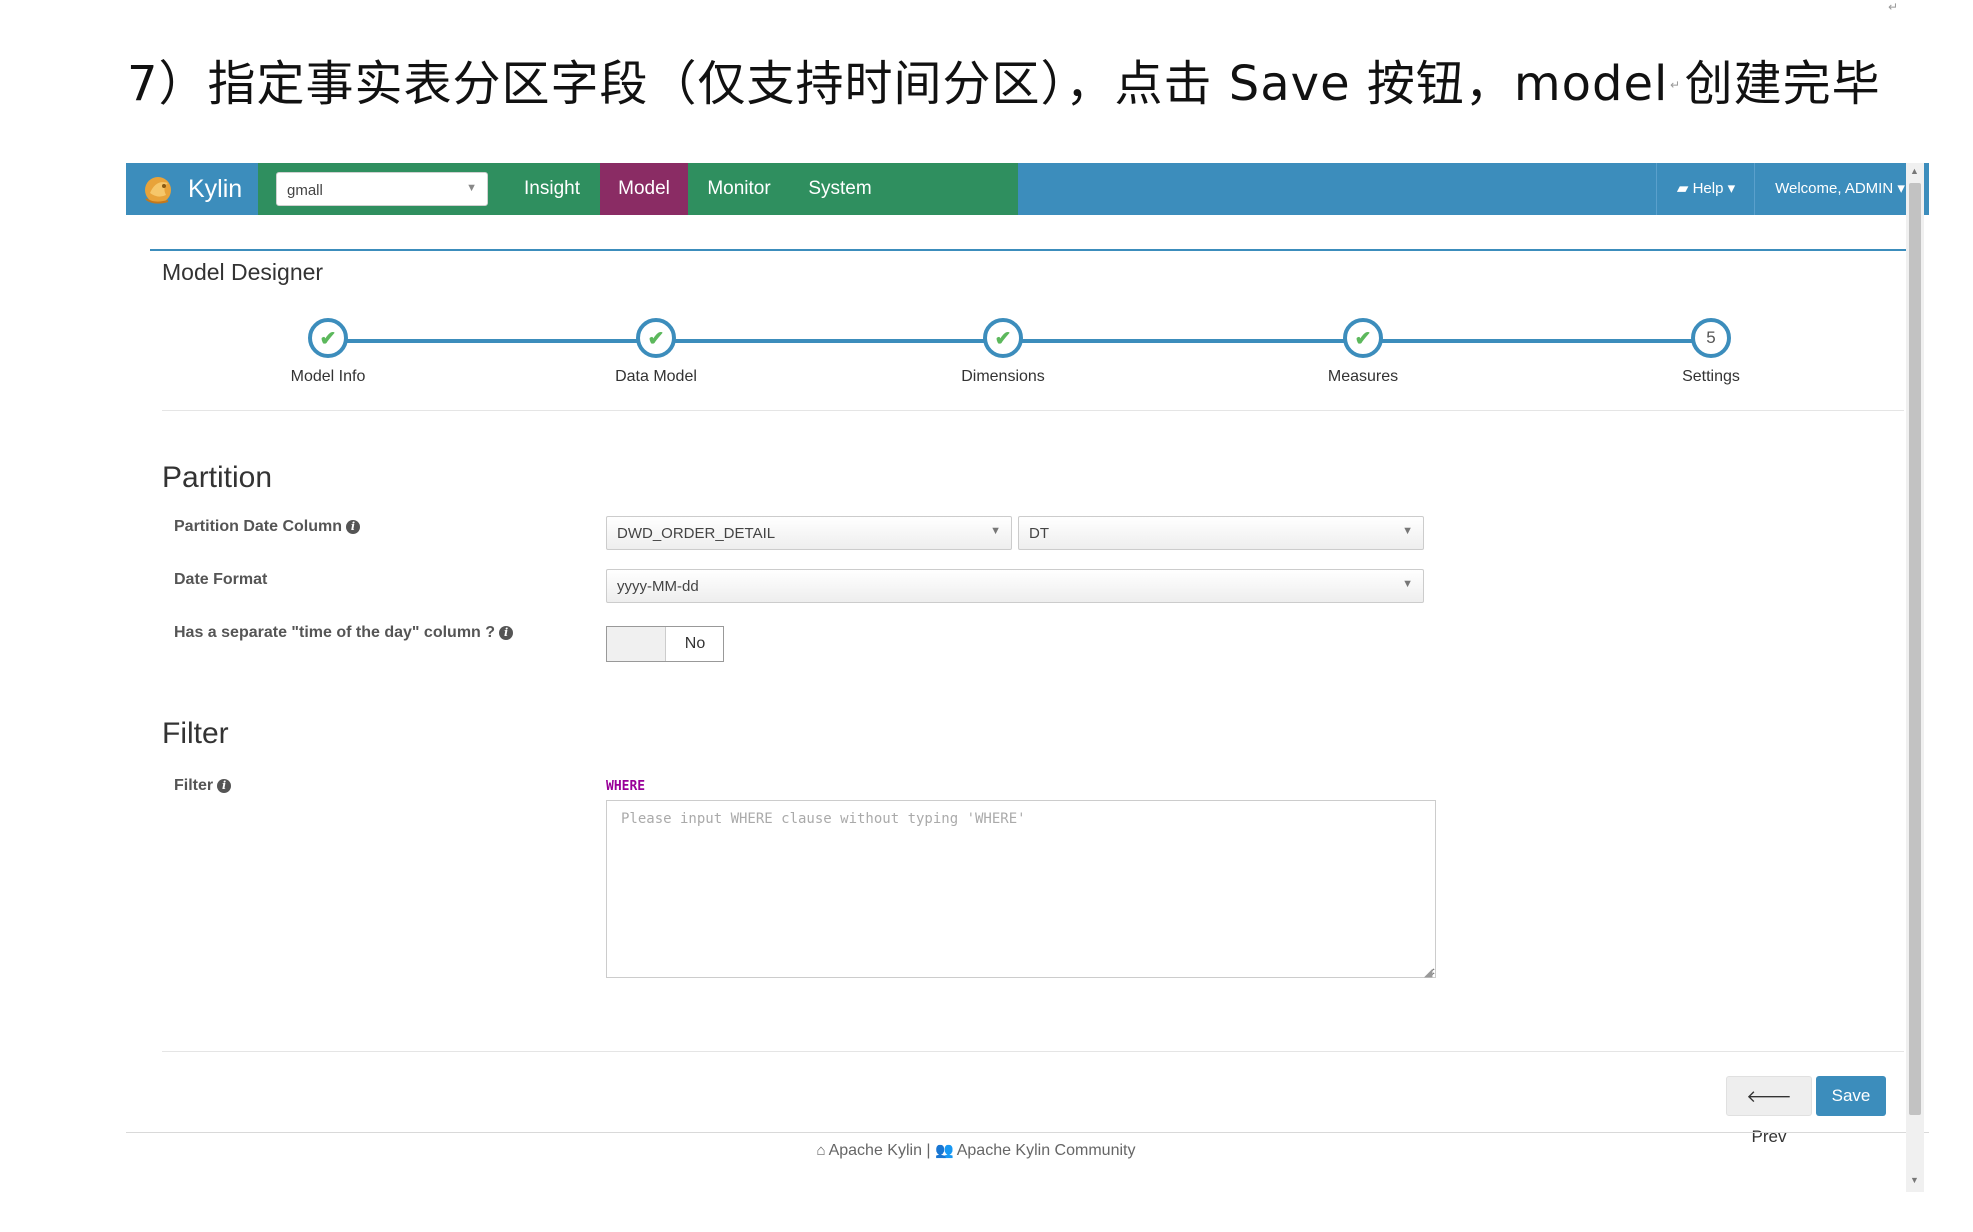 The height and width of the screenshot is (1232, 1973). Describe the element at coordinates (809, 533) in the screenshot. I see `partition-table-select: DWD_ORDER_DETAIL ▼` at that location.